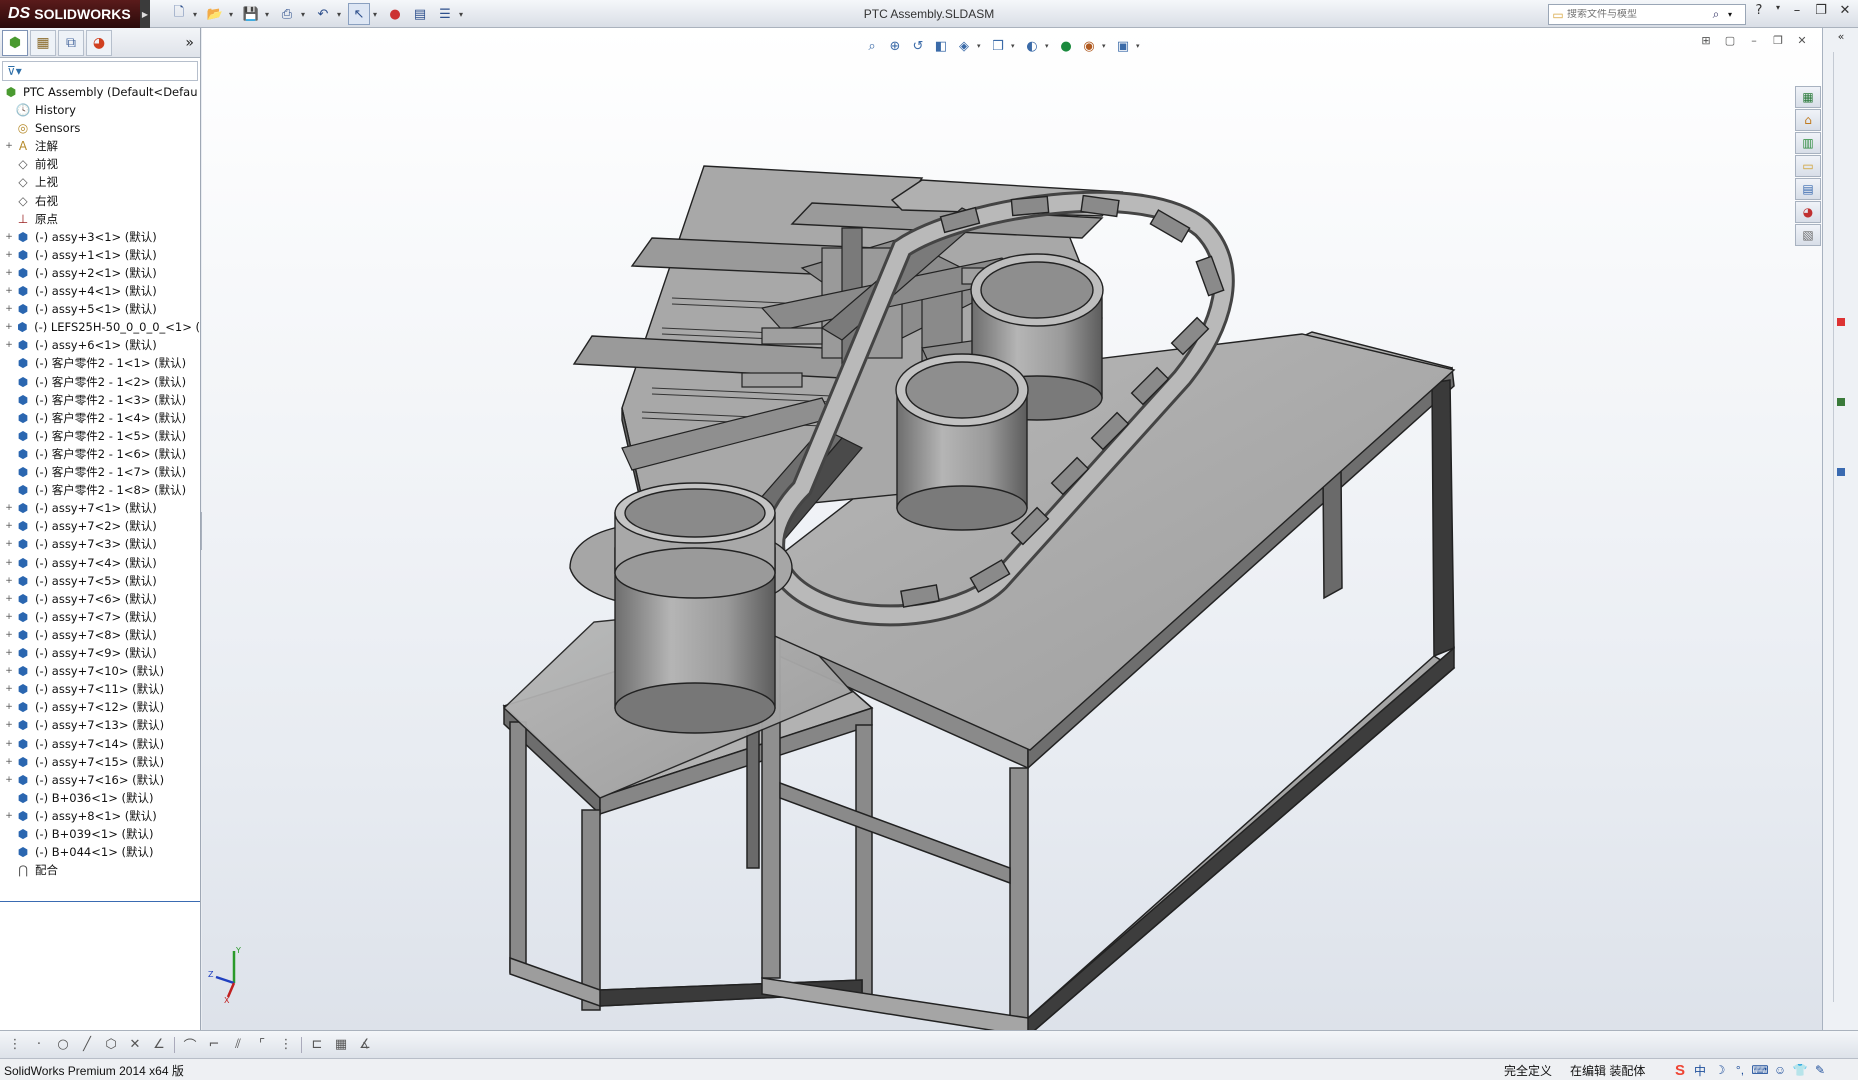  I want to click on tree-item: 🕓 History, so click(100, 110).